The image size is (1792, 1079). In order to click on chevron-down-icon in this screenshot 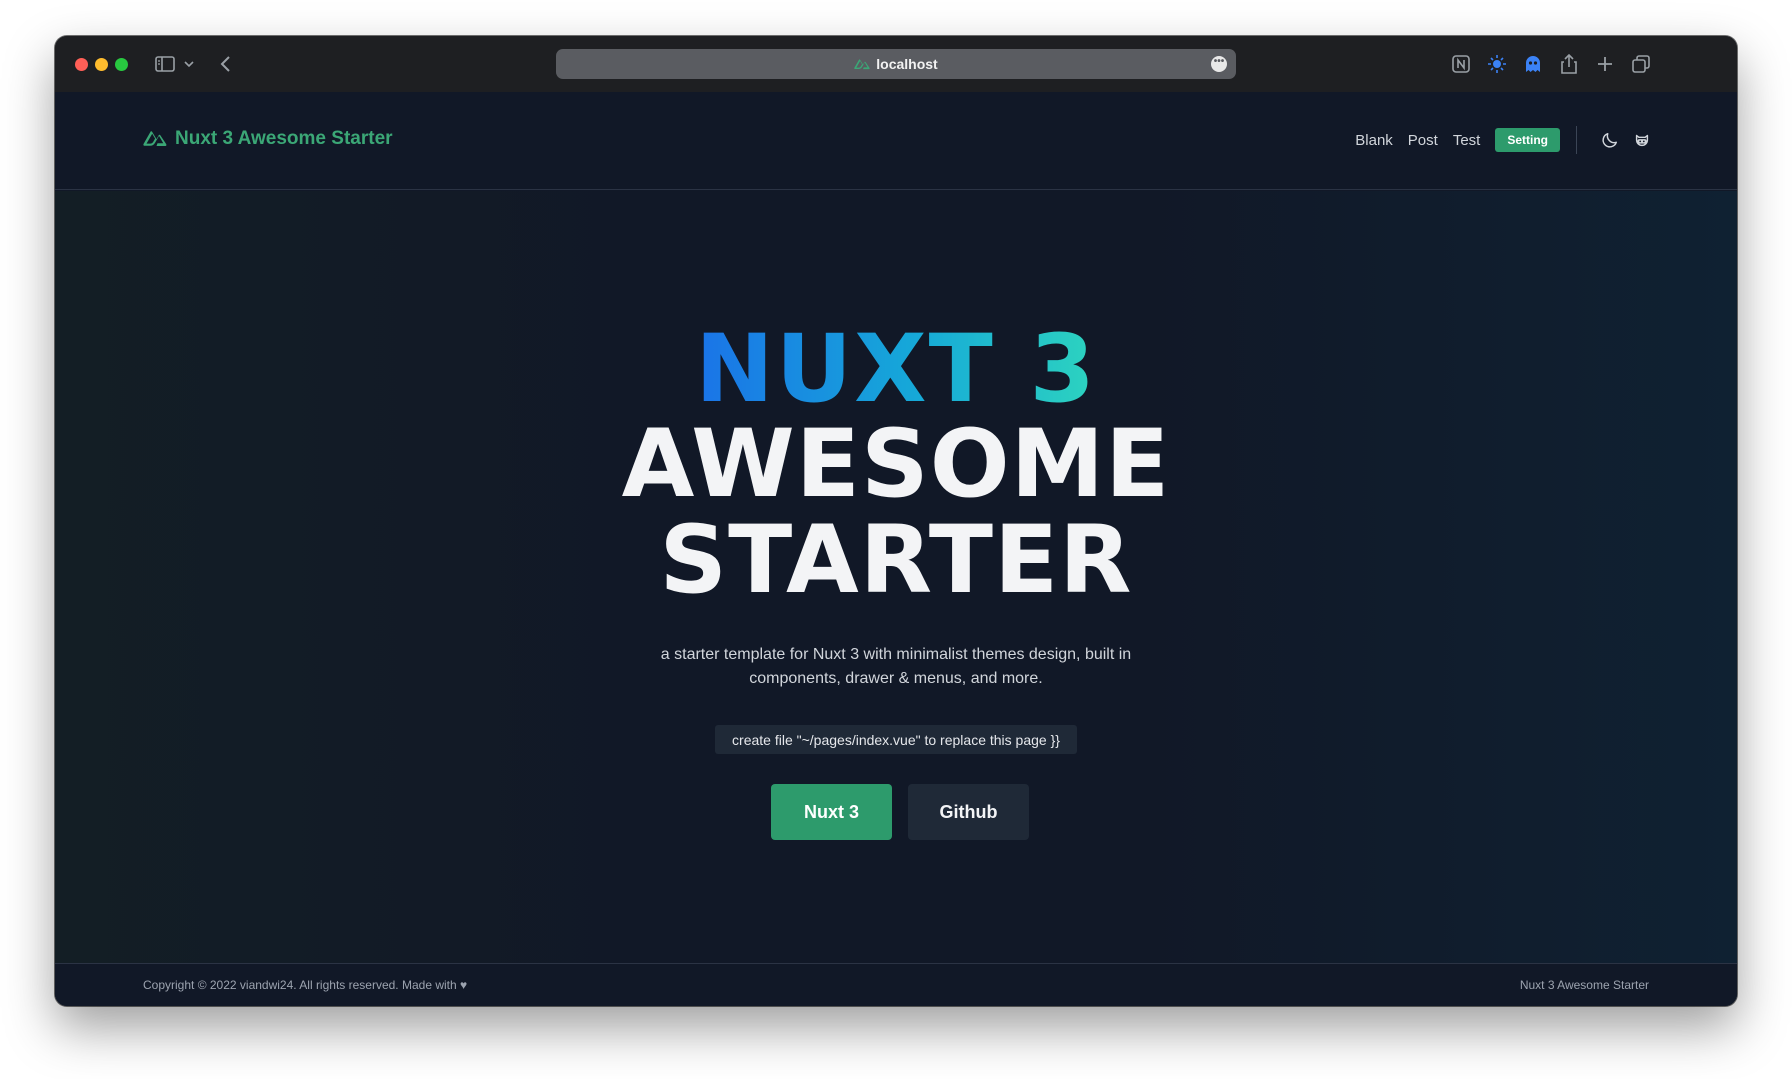, I will do `click(189, 64)`.